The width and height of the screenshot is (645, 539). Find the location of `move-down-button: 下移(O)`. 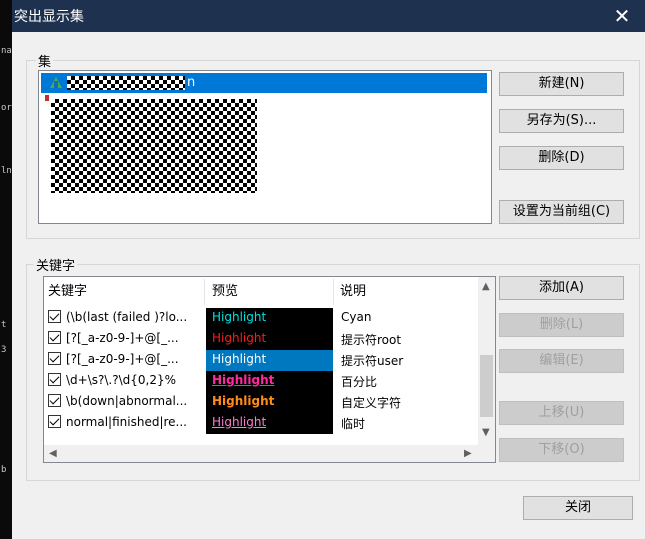

move-down-button: 下移(O) is located at coordinates (561, 450).